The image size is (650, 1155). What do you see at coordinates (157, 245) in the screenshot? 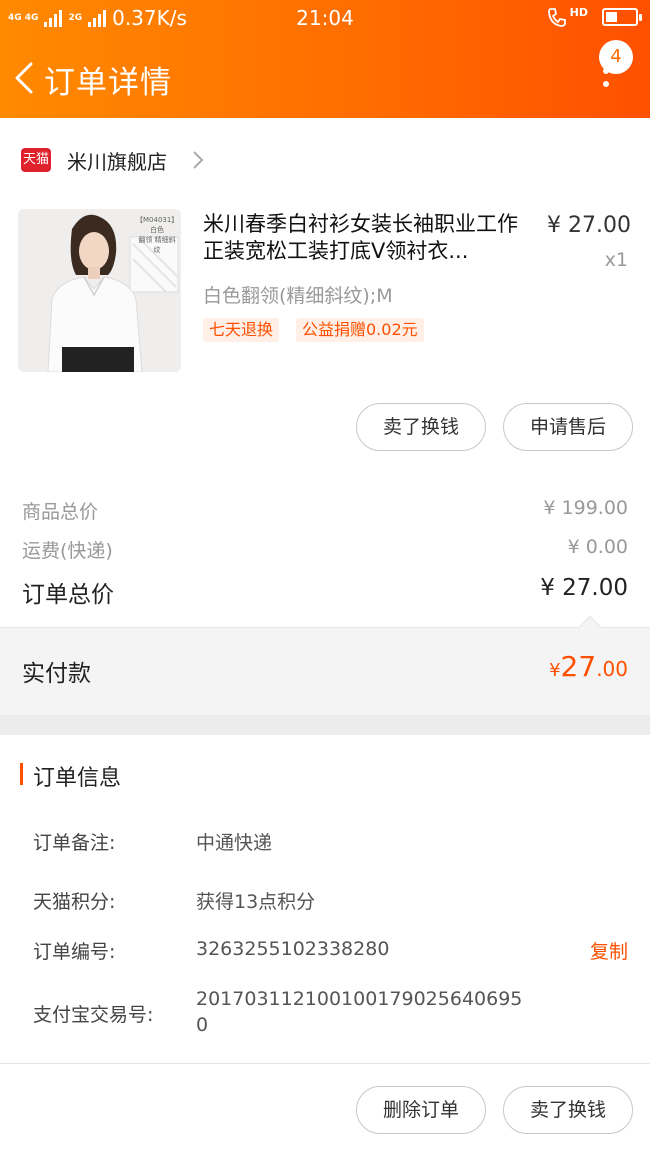
I see `image-caption-line: 翻领 精细斜纹` at bounding box center [157, 245].